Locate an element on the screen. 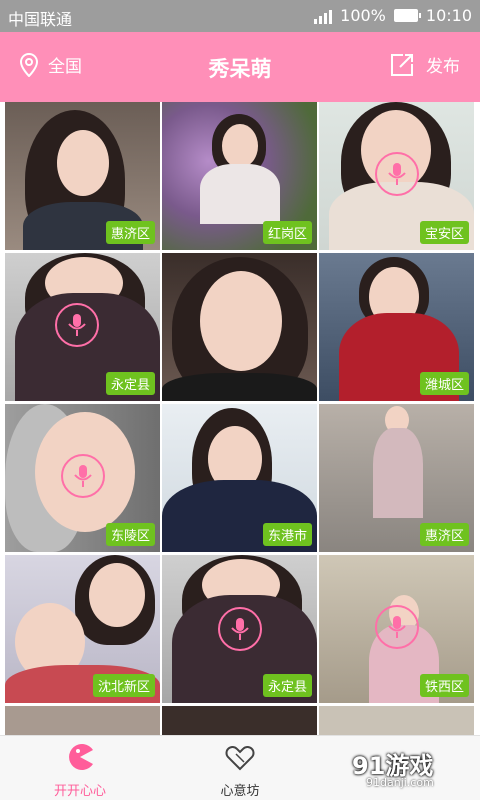  hearts-icon is located at coordinates (240, 758).